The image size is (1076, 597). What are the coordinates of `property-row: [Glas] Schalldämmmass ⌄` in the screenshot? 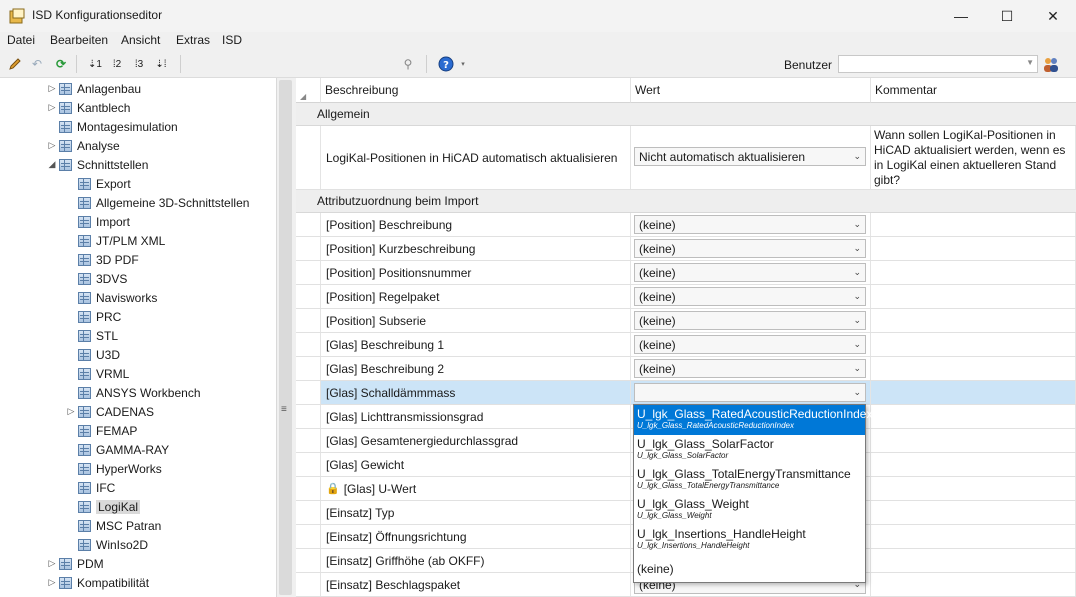 It's located at (686, 393).